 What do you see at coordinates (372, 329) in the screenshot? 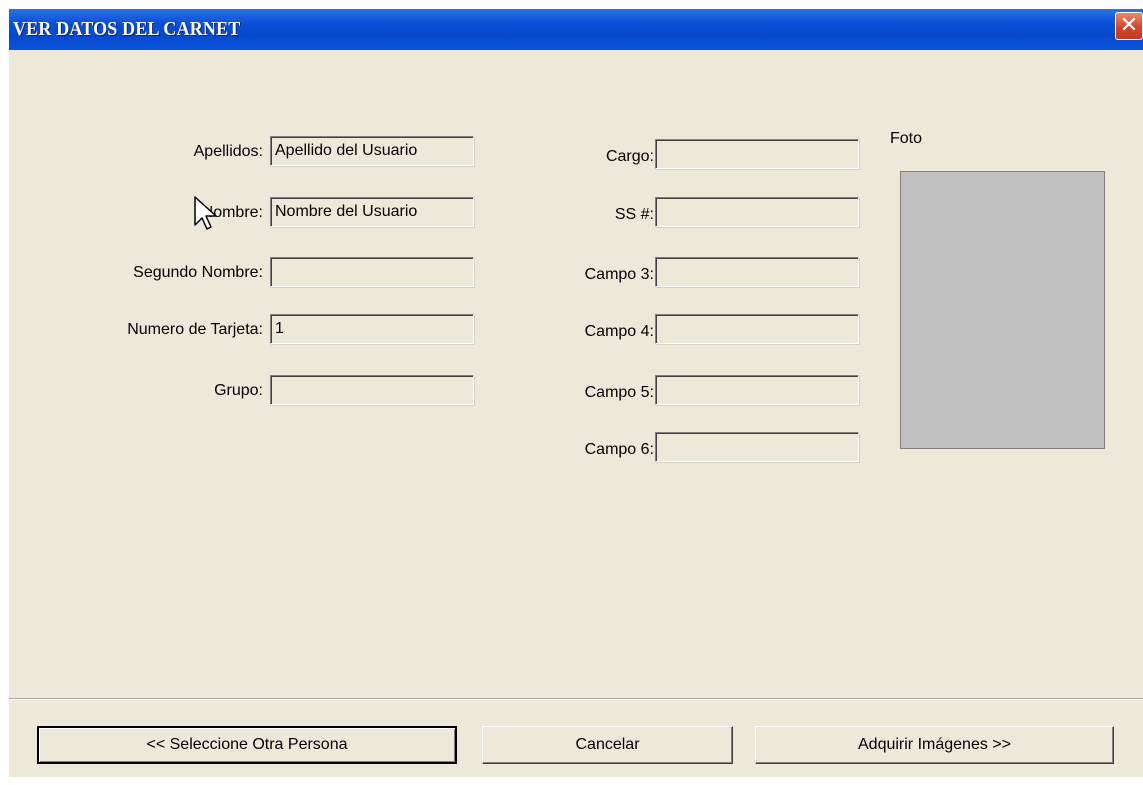
I see `numero-tarjeta-field: 1` at bounding box center [372, 329].